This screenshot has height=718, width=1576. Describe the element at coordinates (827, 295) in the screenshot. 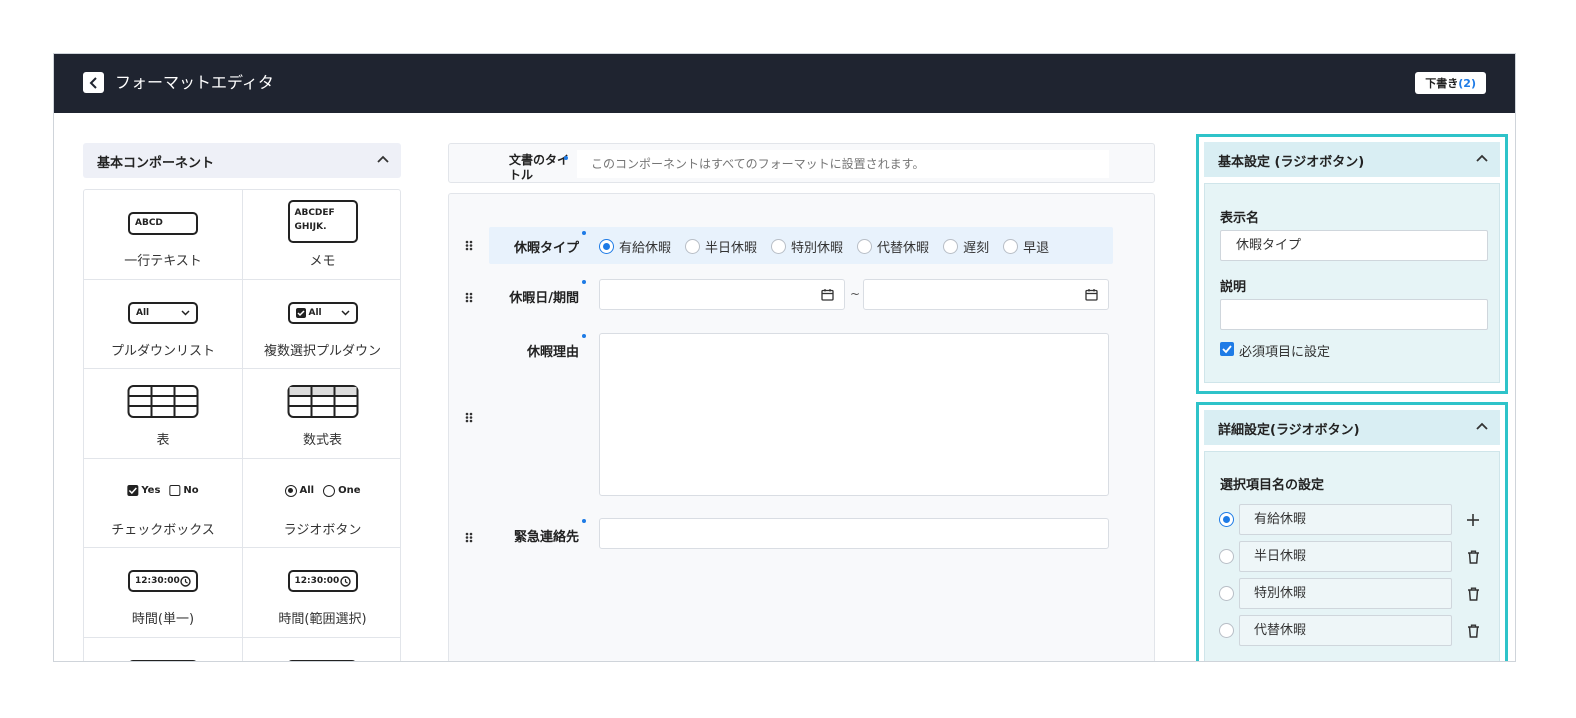

I see `calendar-icon` at that location.